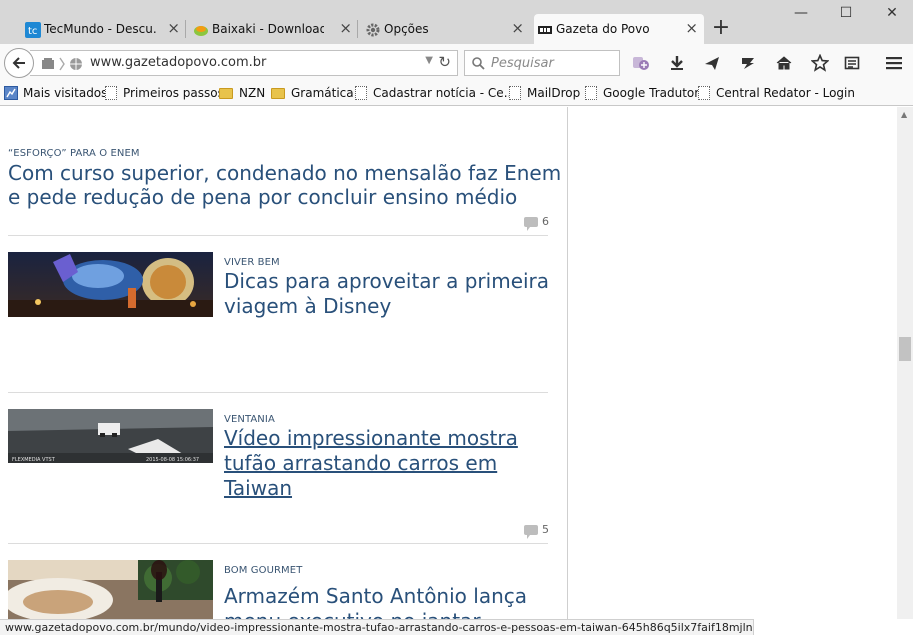  I want to click on comment-count: 6, so click(536, 223).